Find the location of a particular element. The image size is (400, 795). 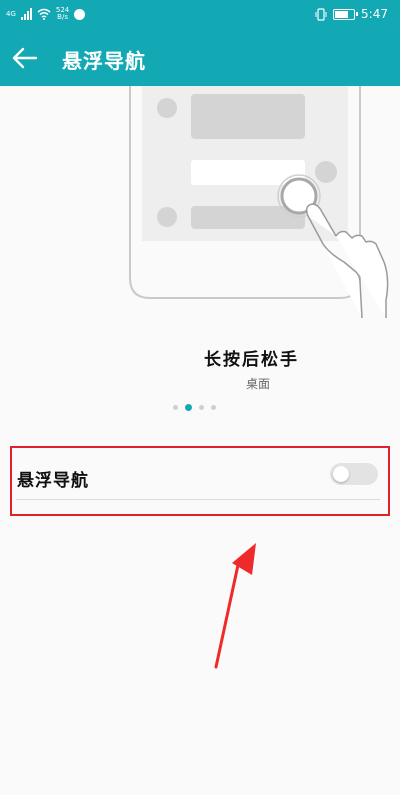

vibrate-icon is located at coordinates (321, 14).